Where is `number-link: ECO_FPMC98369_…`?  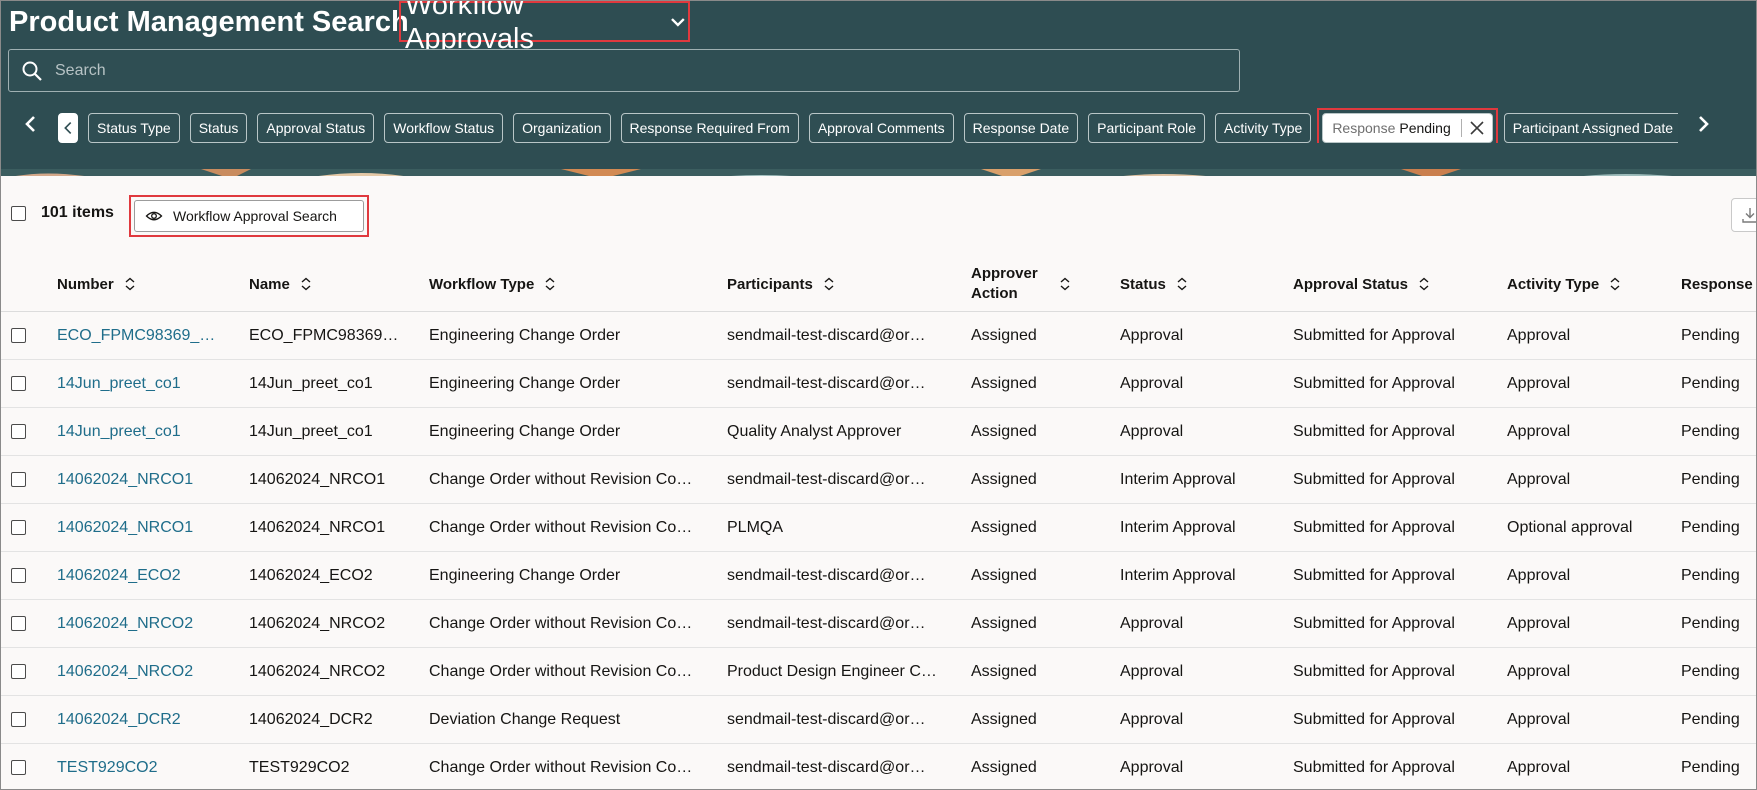
number-link: ECO_FPMC98369_… is located at coordinates (142, 336).